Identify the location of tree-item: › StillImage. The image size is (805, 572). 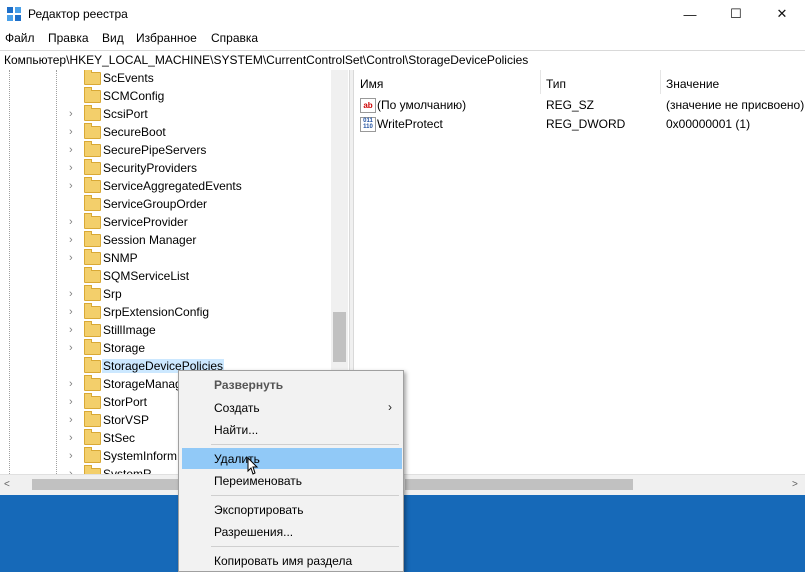
(165, 330).